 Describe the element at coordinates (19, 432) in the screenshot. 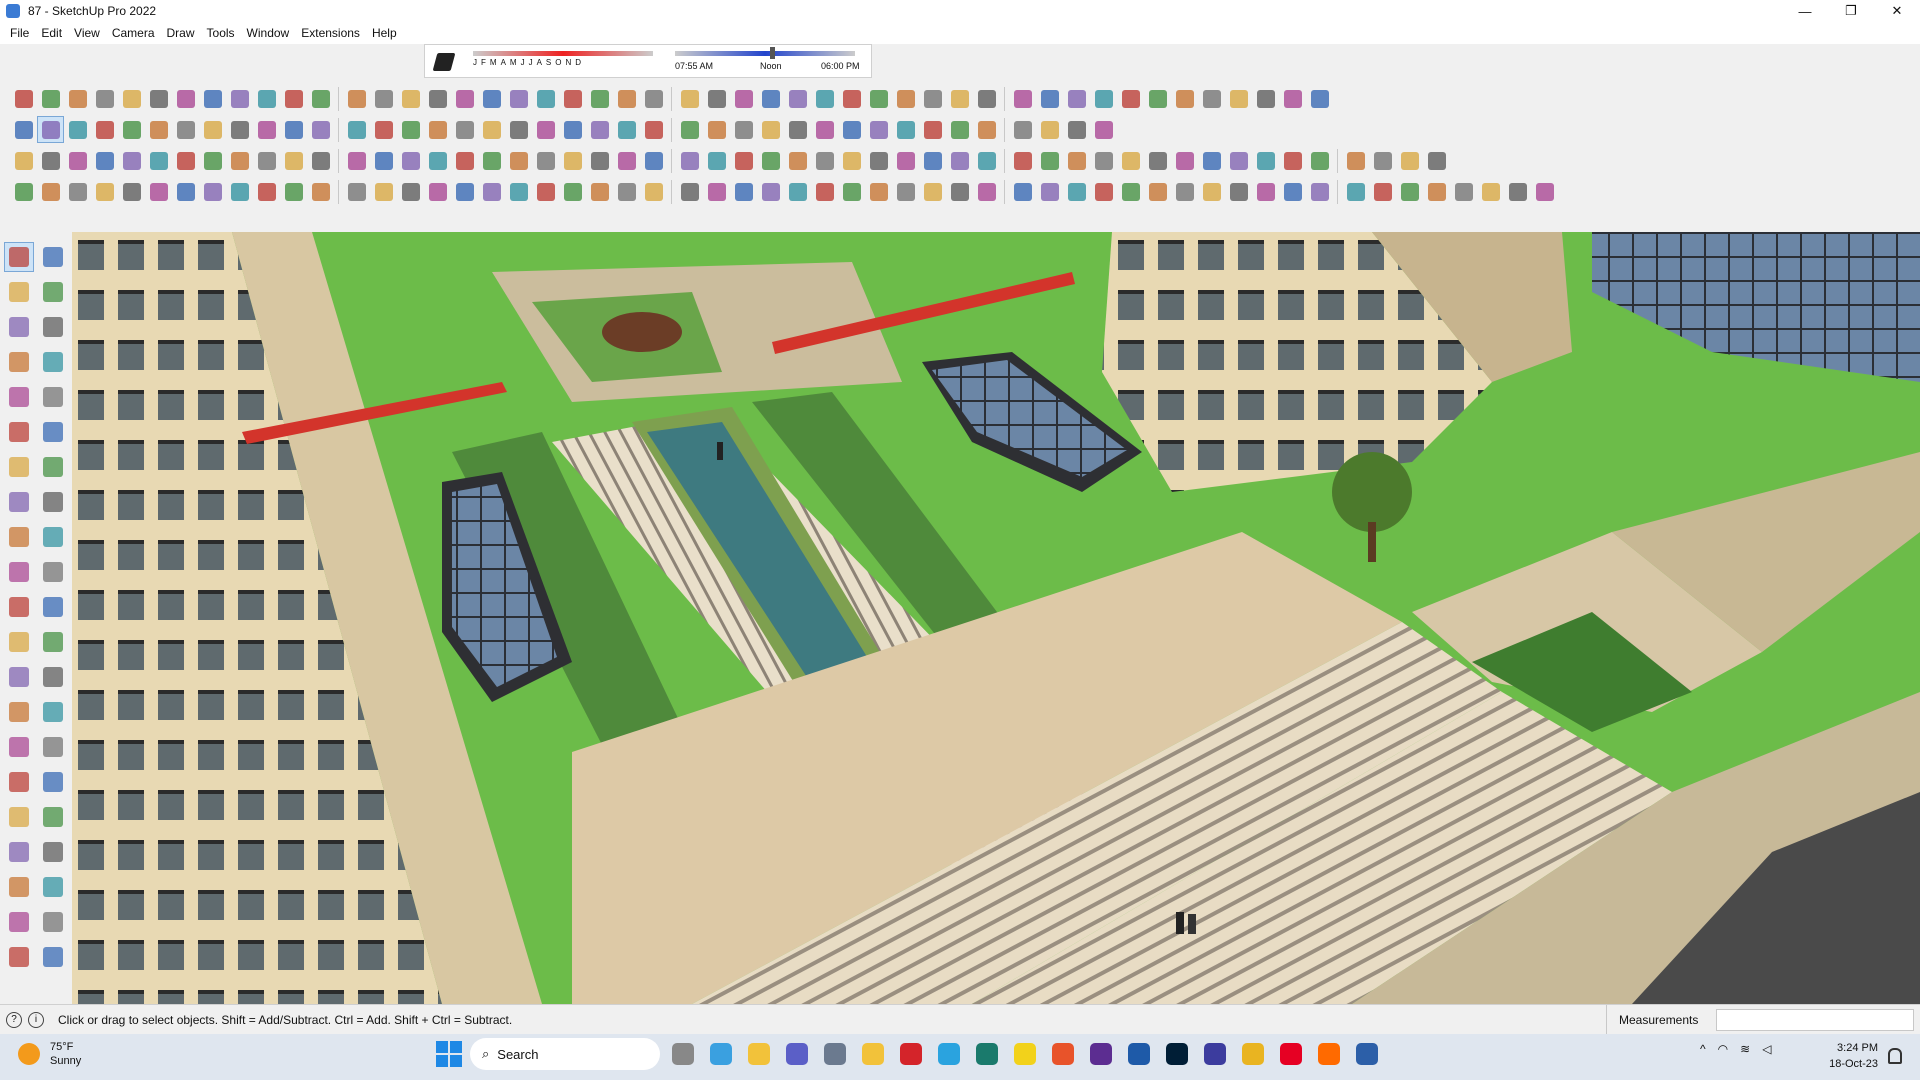

I see `circle-tool` at that location.